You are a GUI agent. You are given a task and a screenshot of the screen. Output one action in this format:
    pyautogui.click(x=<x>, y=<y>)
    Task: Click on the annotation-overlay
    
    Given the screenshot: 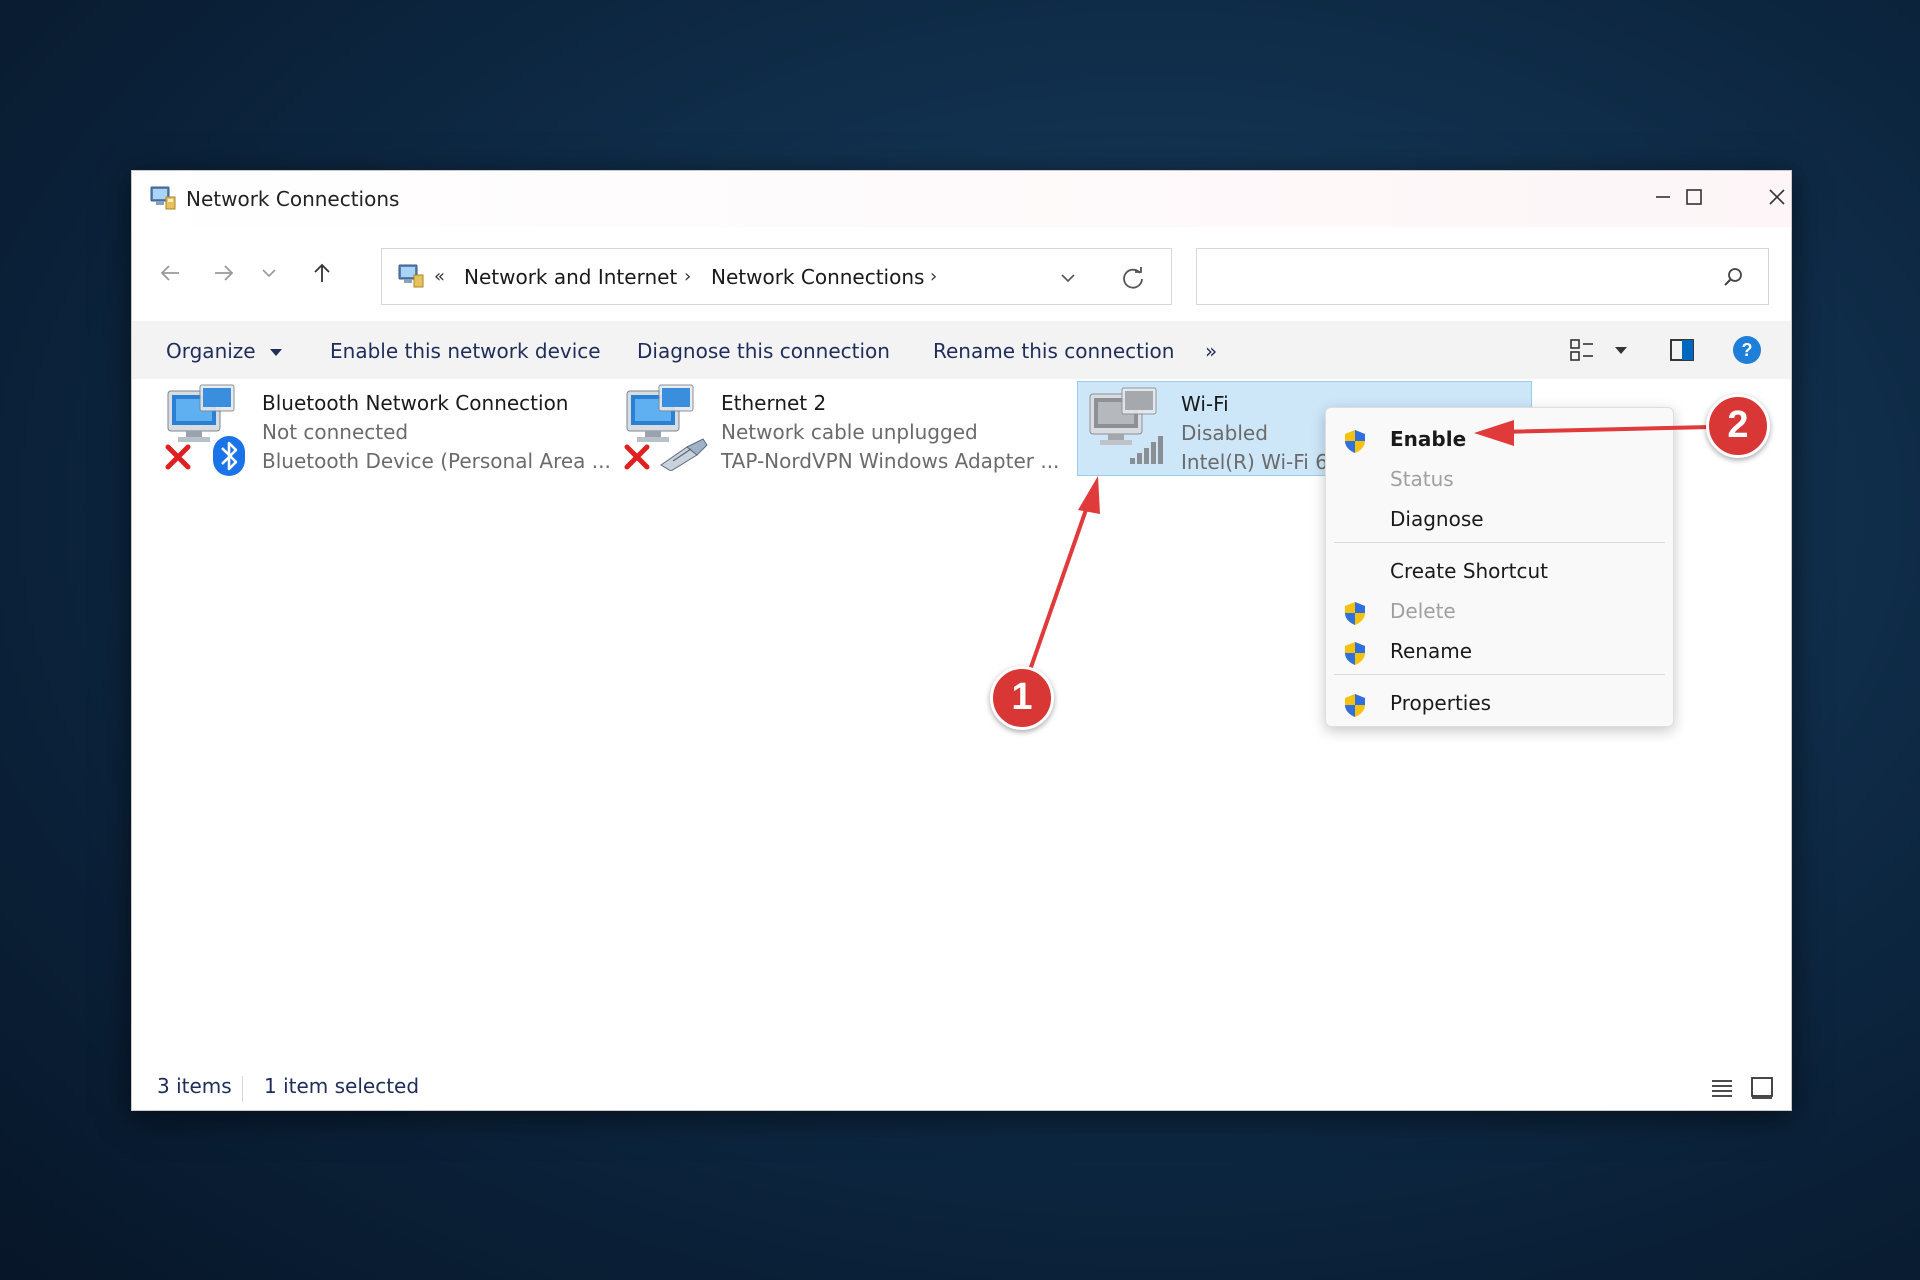 What is the action you would take?
    pyautogui.click(x=1370, y=546)
    